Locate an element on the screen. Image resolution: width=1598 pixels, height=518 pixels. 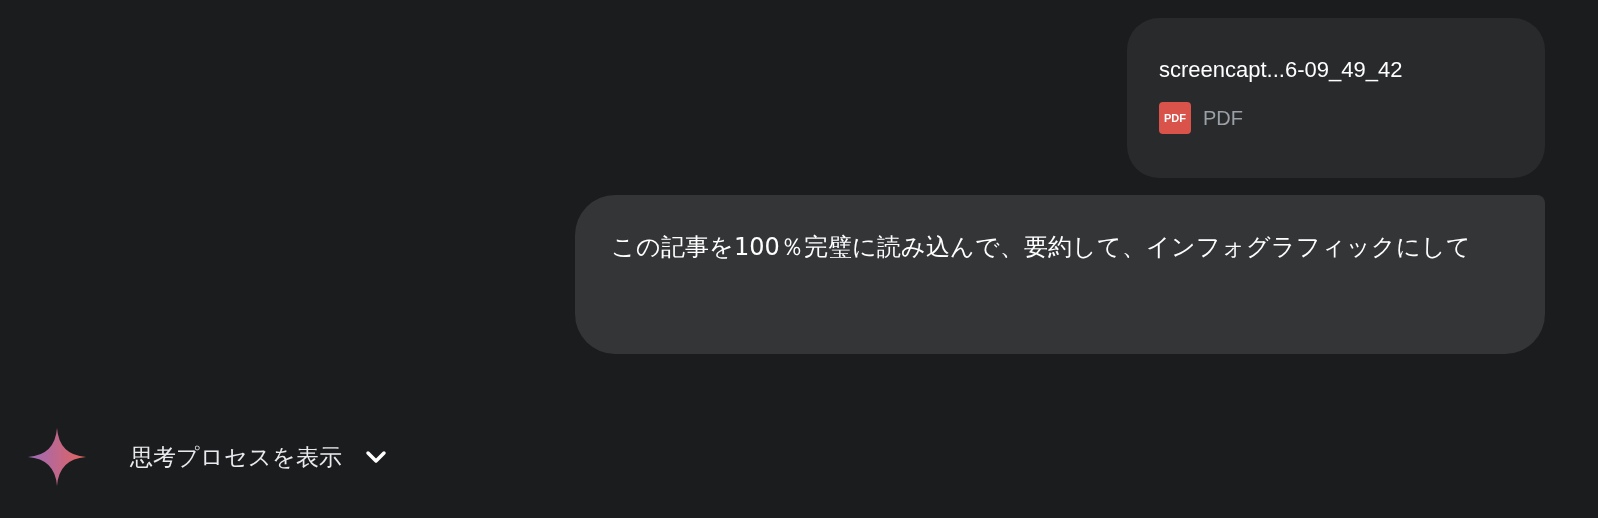
file-name: screencapt...6-09_49_42 is located at coordinates (1281, 70).